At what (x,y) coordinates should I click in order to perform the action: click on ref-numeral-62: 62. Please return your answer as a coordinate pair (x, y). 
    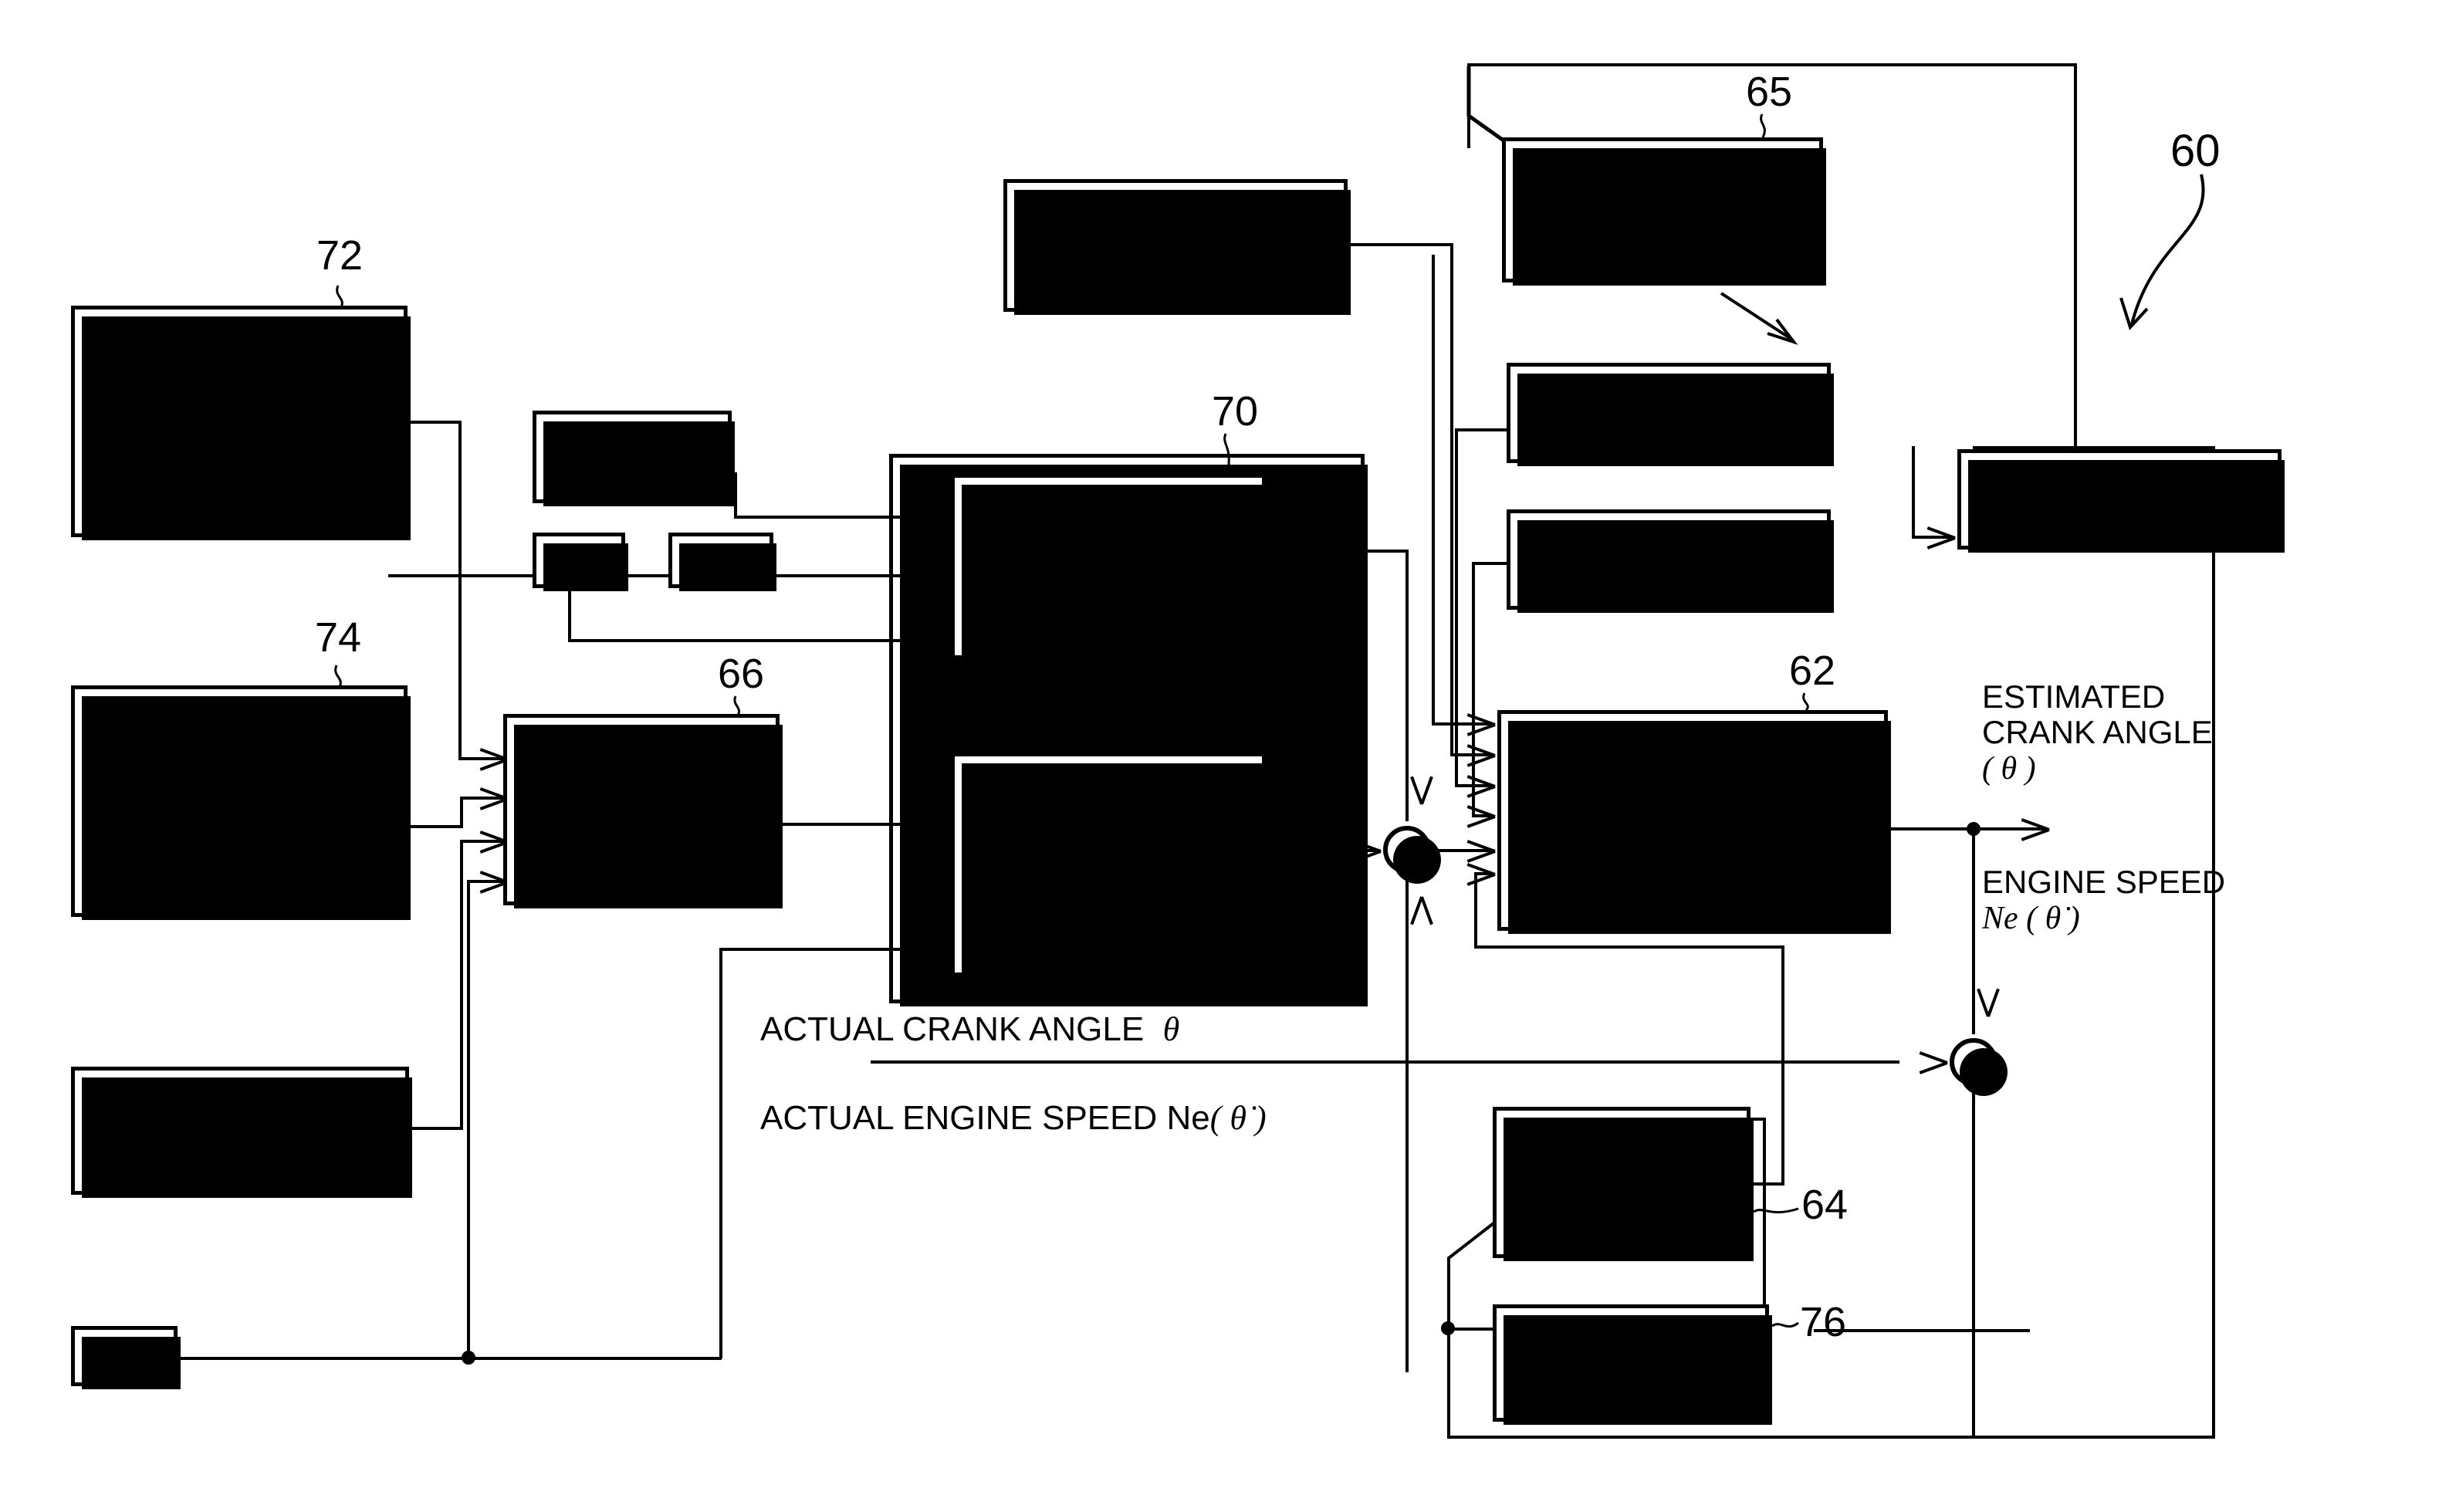
    Looking at the image, I should click on (1812, 671).